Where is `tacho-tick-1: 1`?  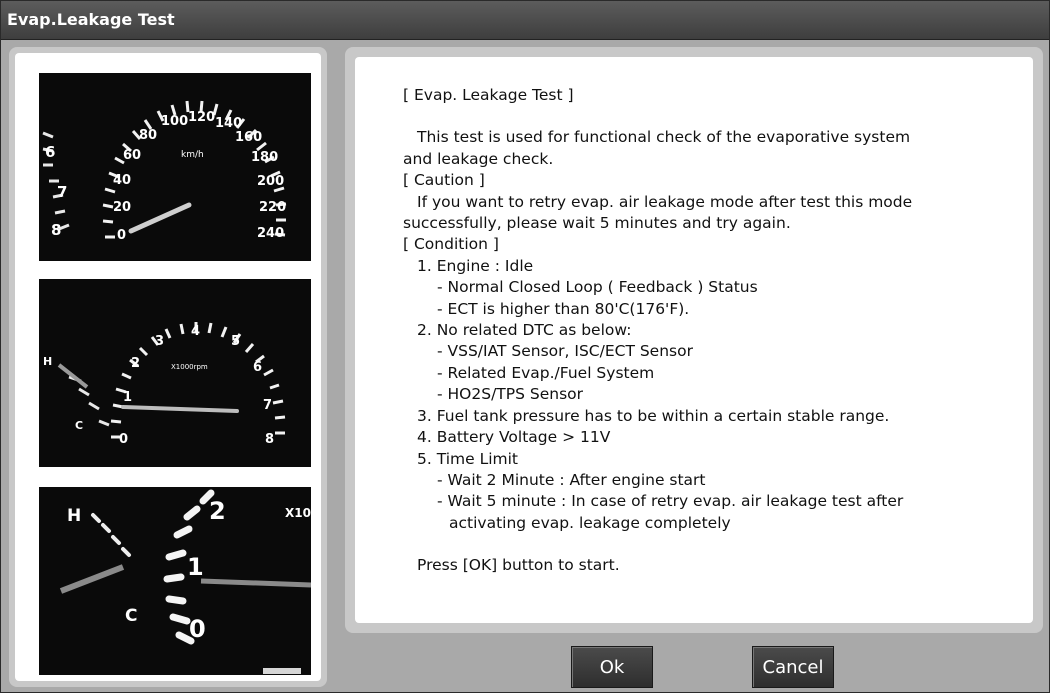 tacho-tick-1: 1 is located at coordinates (127, 397).